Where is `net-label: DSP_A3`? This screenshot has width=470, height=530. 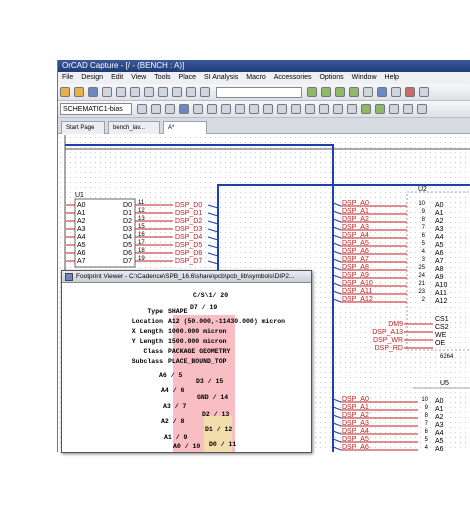 net-label: DSP_A3 is located at coordinates (355, 227).